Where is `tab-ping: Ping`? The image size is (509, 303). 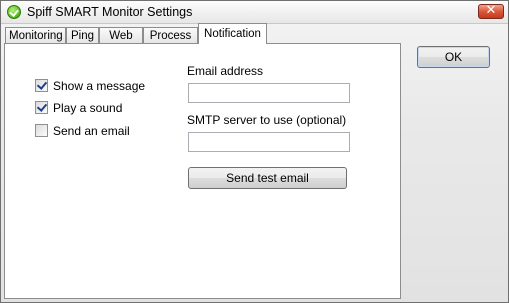
tab-ping: Ping is located at coordinates (82, 35).